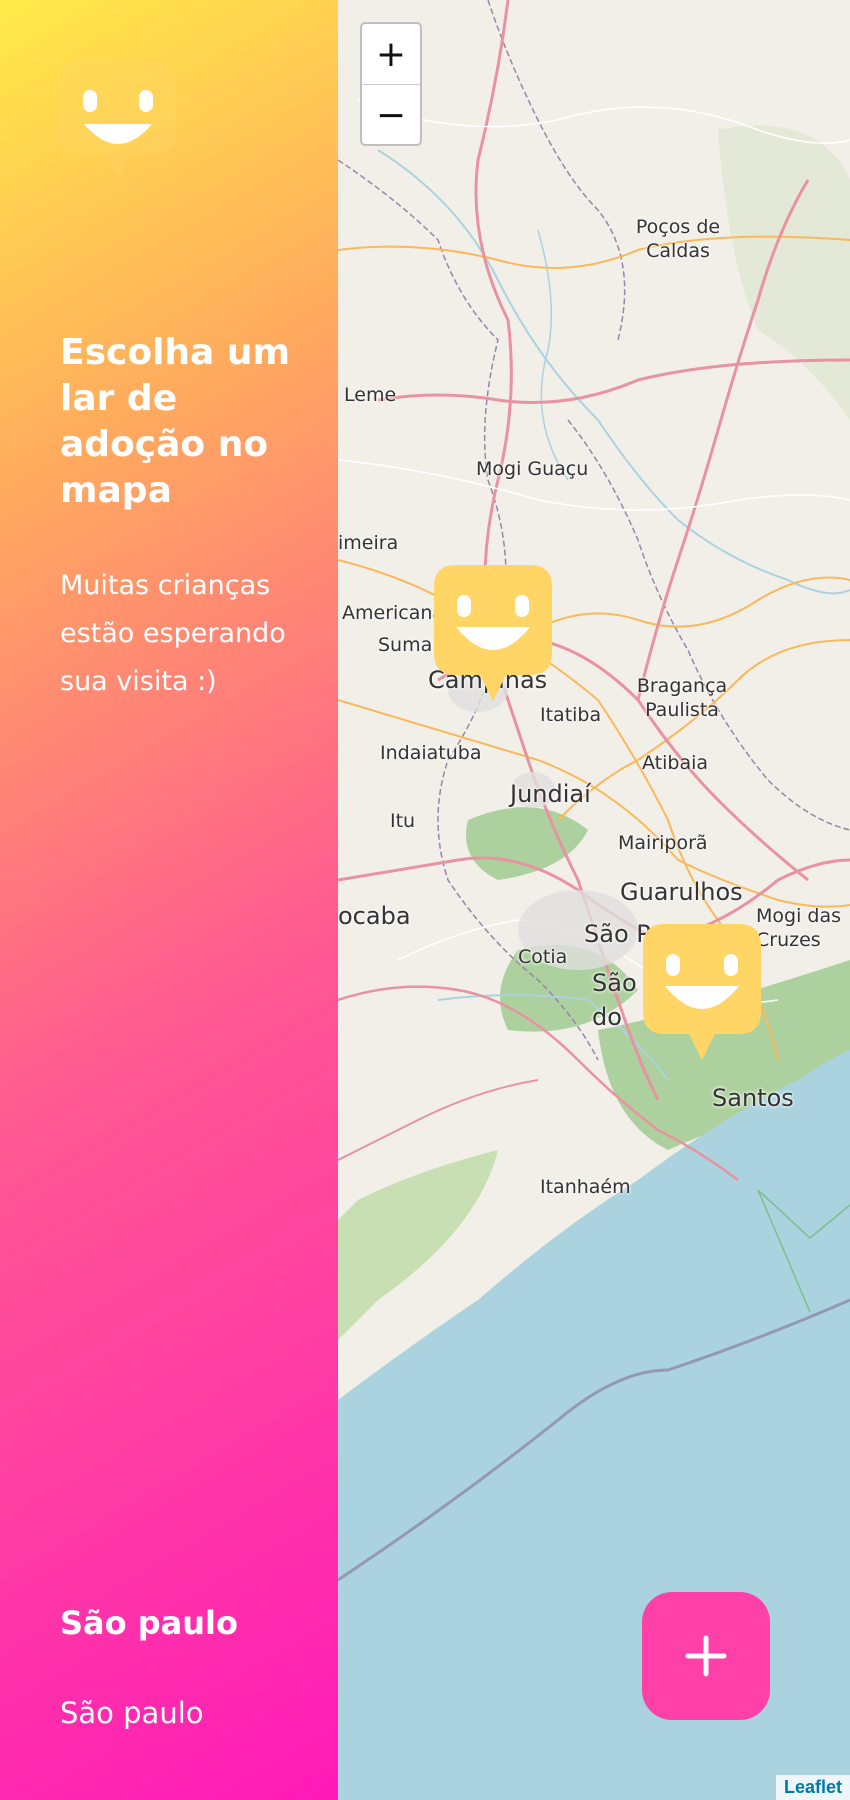  Describe the element at coordinates (391, 114) in the screenshot. I see `zoom-out-button: −` at that location.